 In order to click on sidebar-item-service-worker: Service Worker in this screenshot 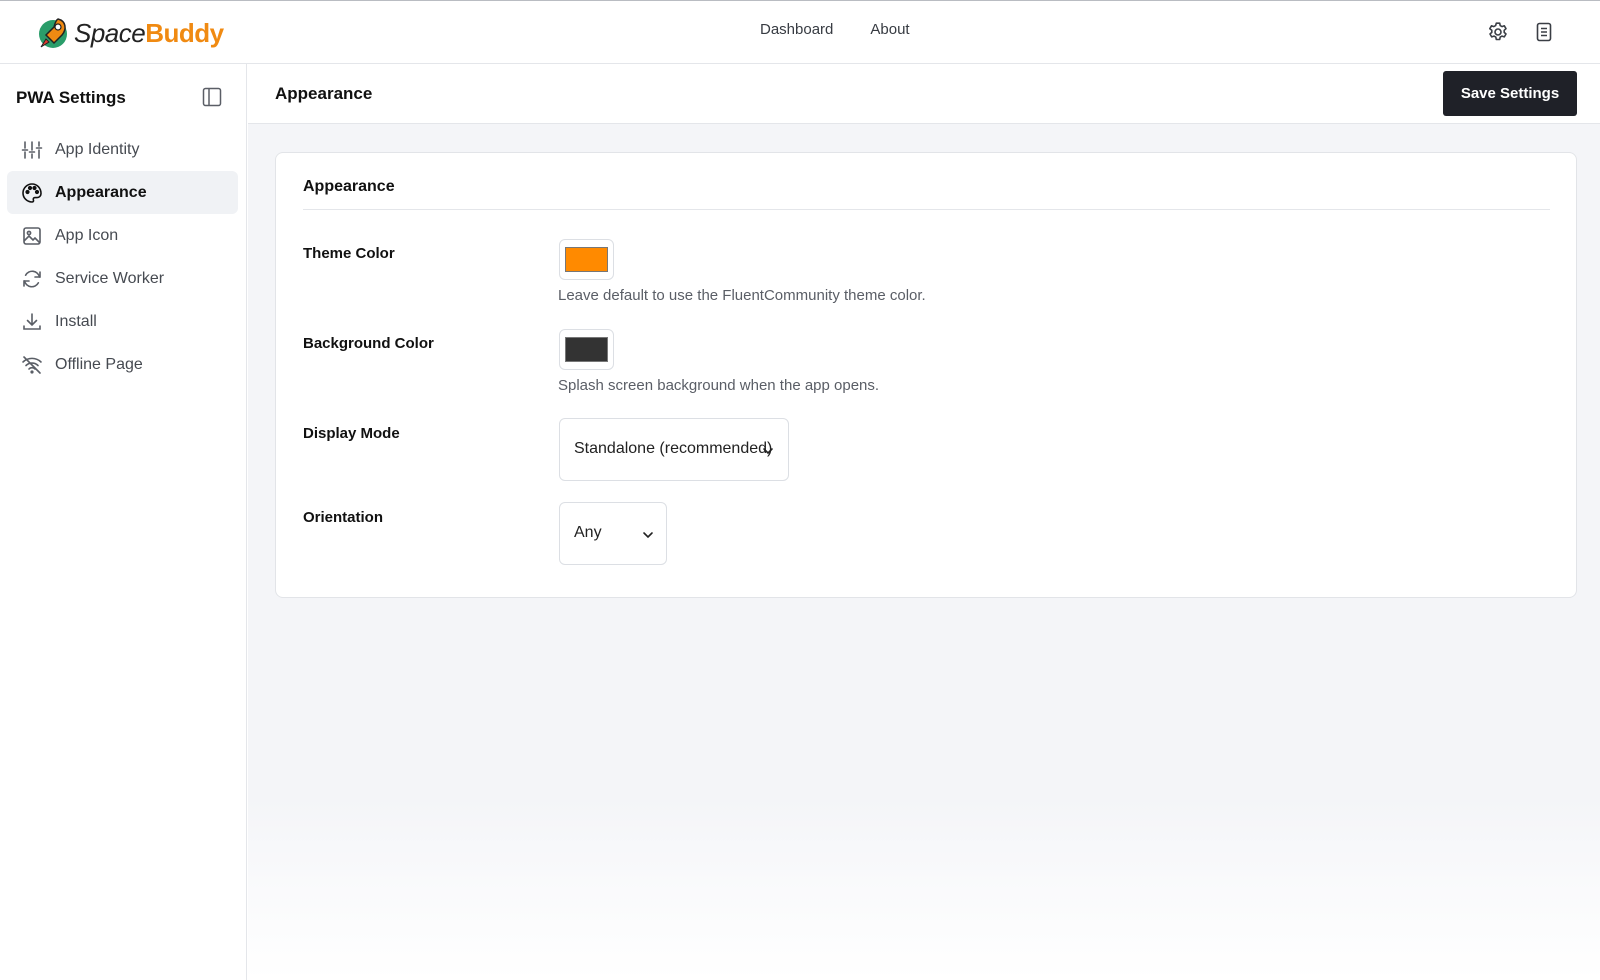, I will do `click(122, 278)`.